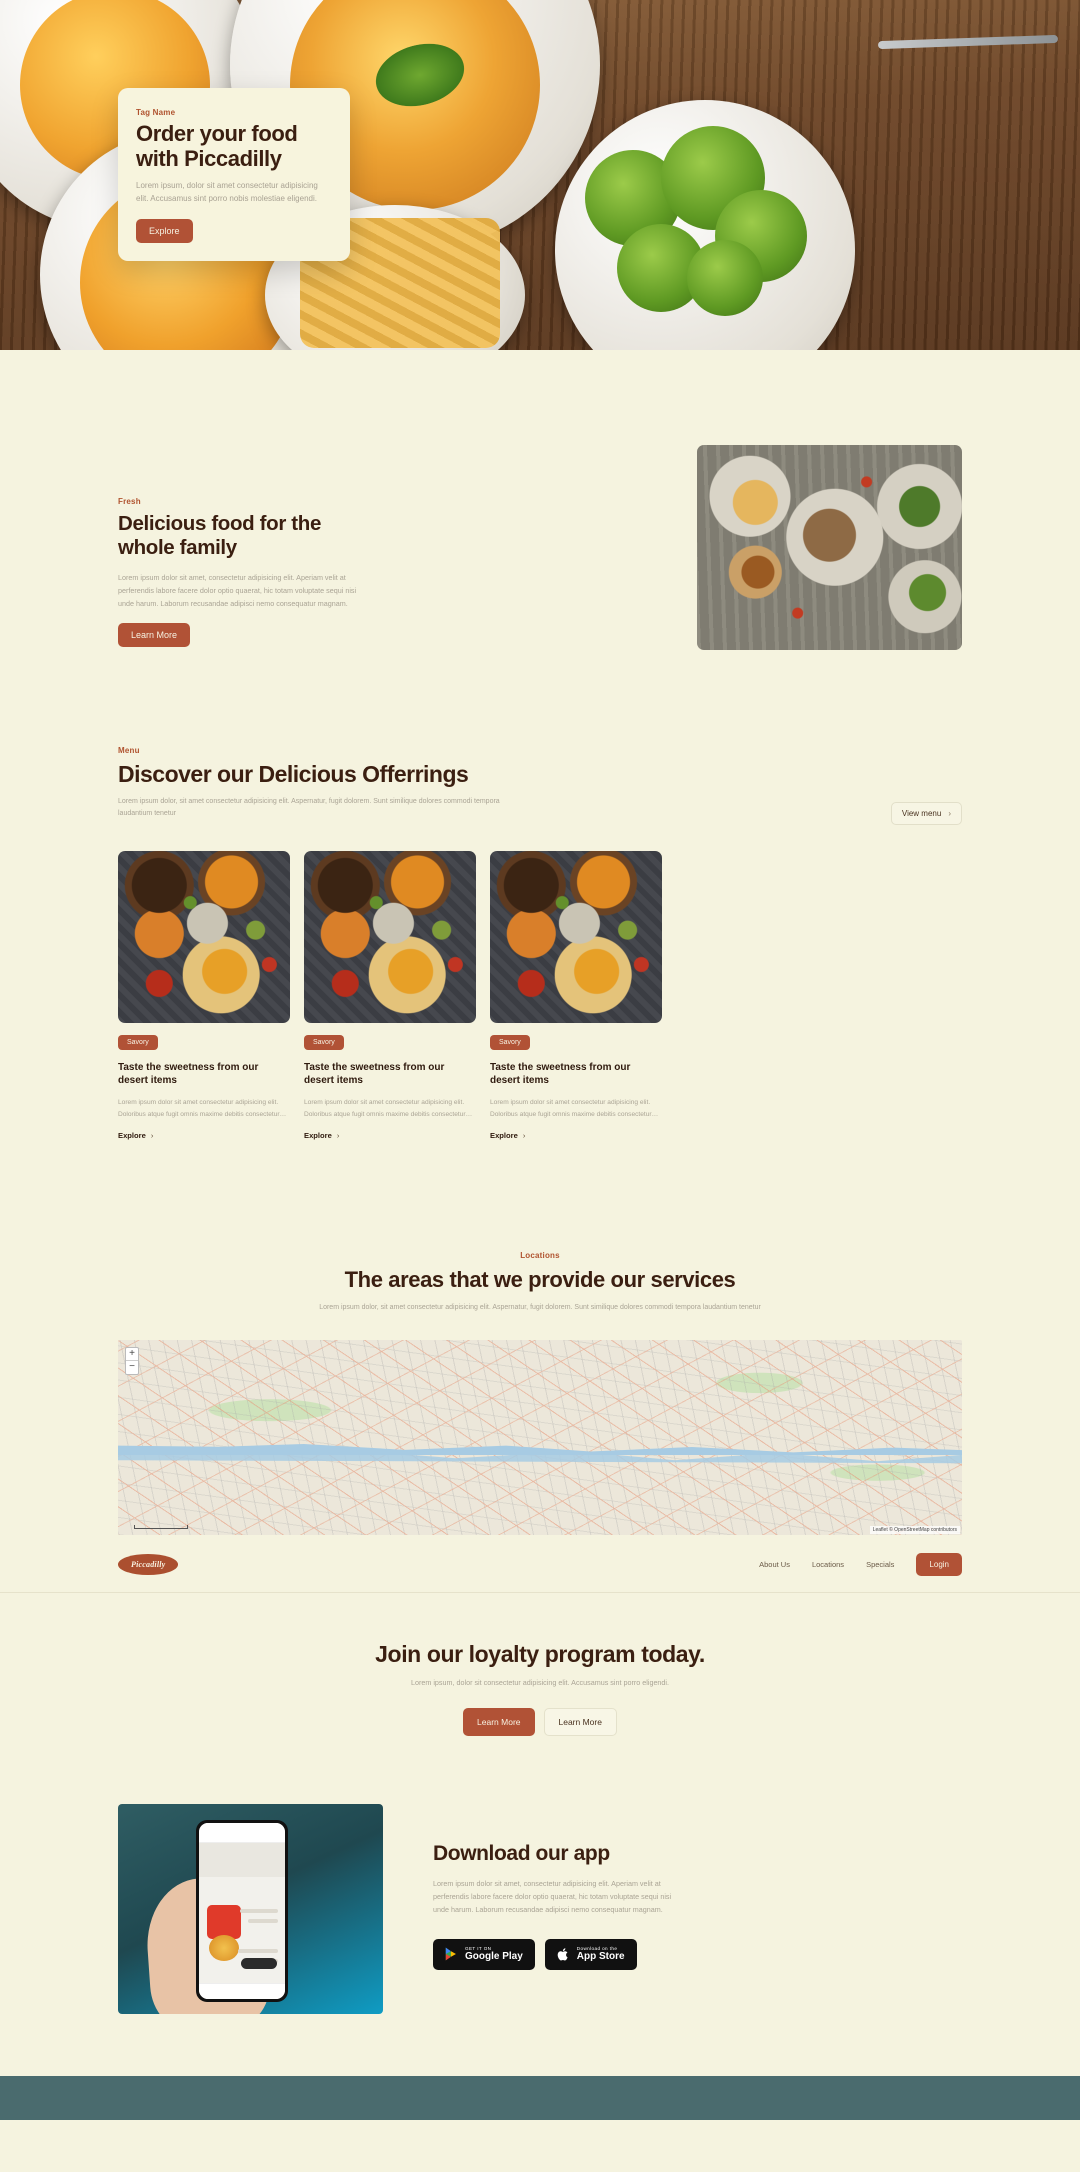 This screenshot has height=2172, width=1080. I want to click on phone-device, so click(242, 1911).